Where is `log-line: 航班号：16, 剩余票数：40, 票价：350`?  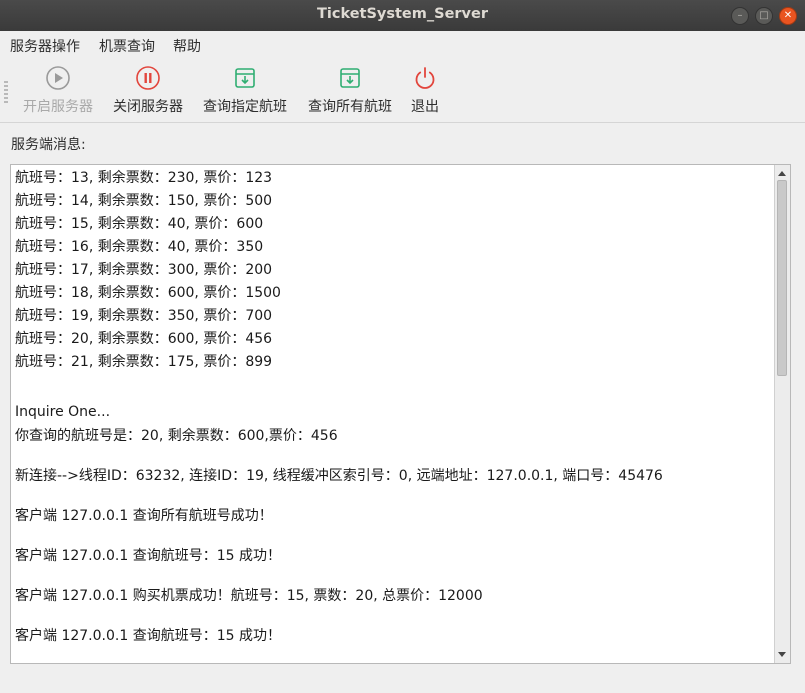 log-line: 航班号：16, 剩余票数：40, 票价：350 is located at coordinates (139, 247).